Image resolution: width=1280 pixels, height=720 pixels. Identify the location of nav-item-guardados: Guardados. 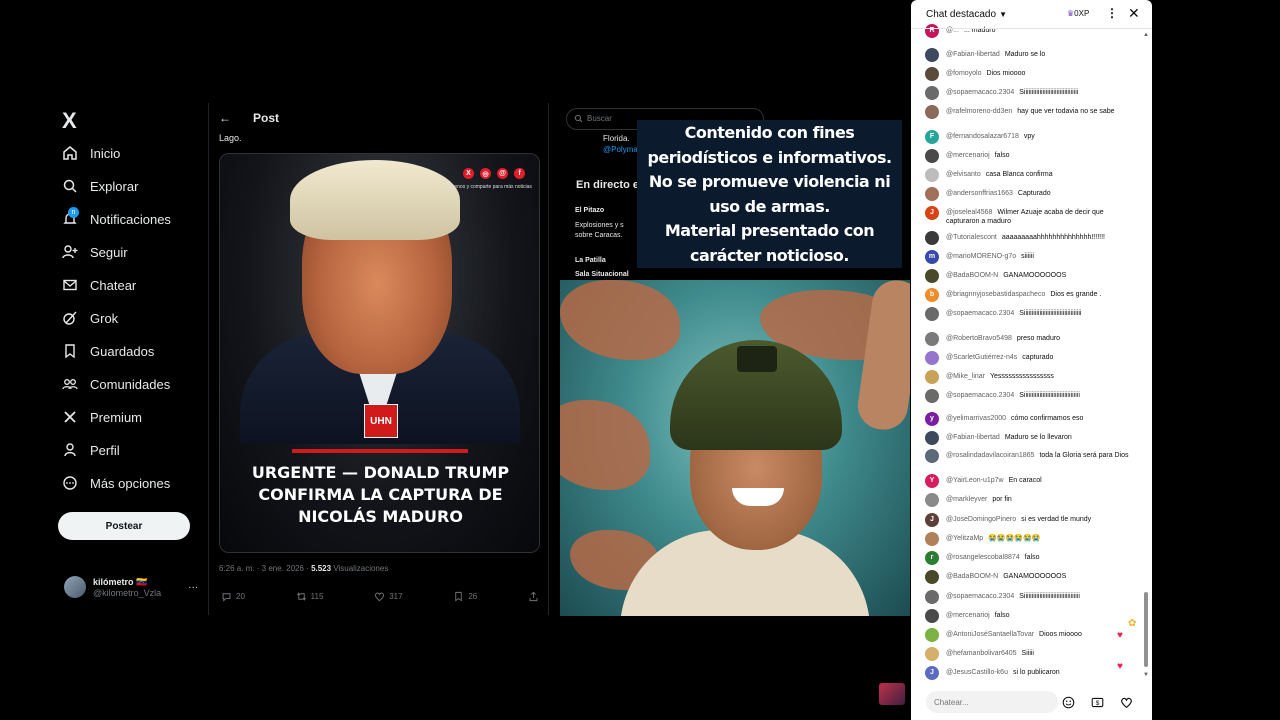
(108, 351).